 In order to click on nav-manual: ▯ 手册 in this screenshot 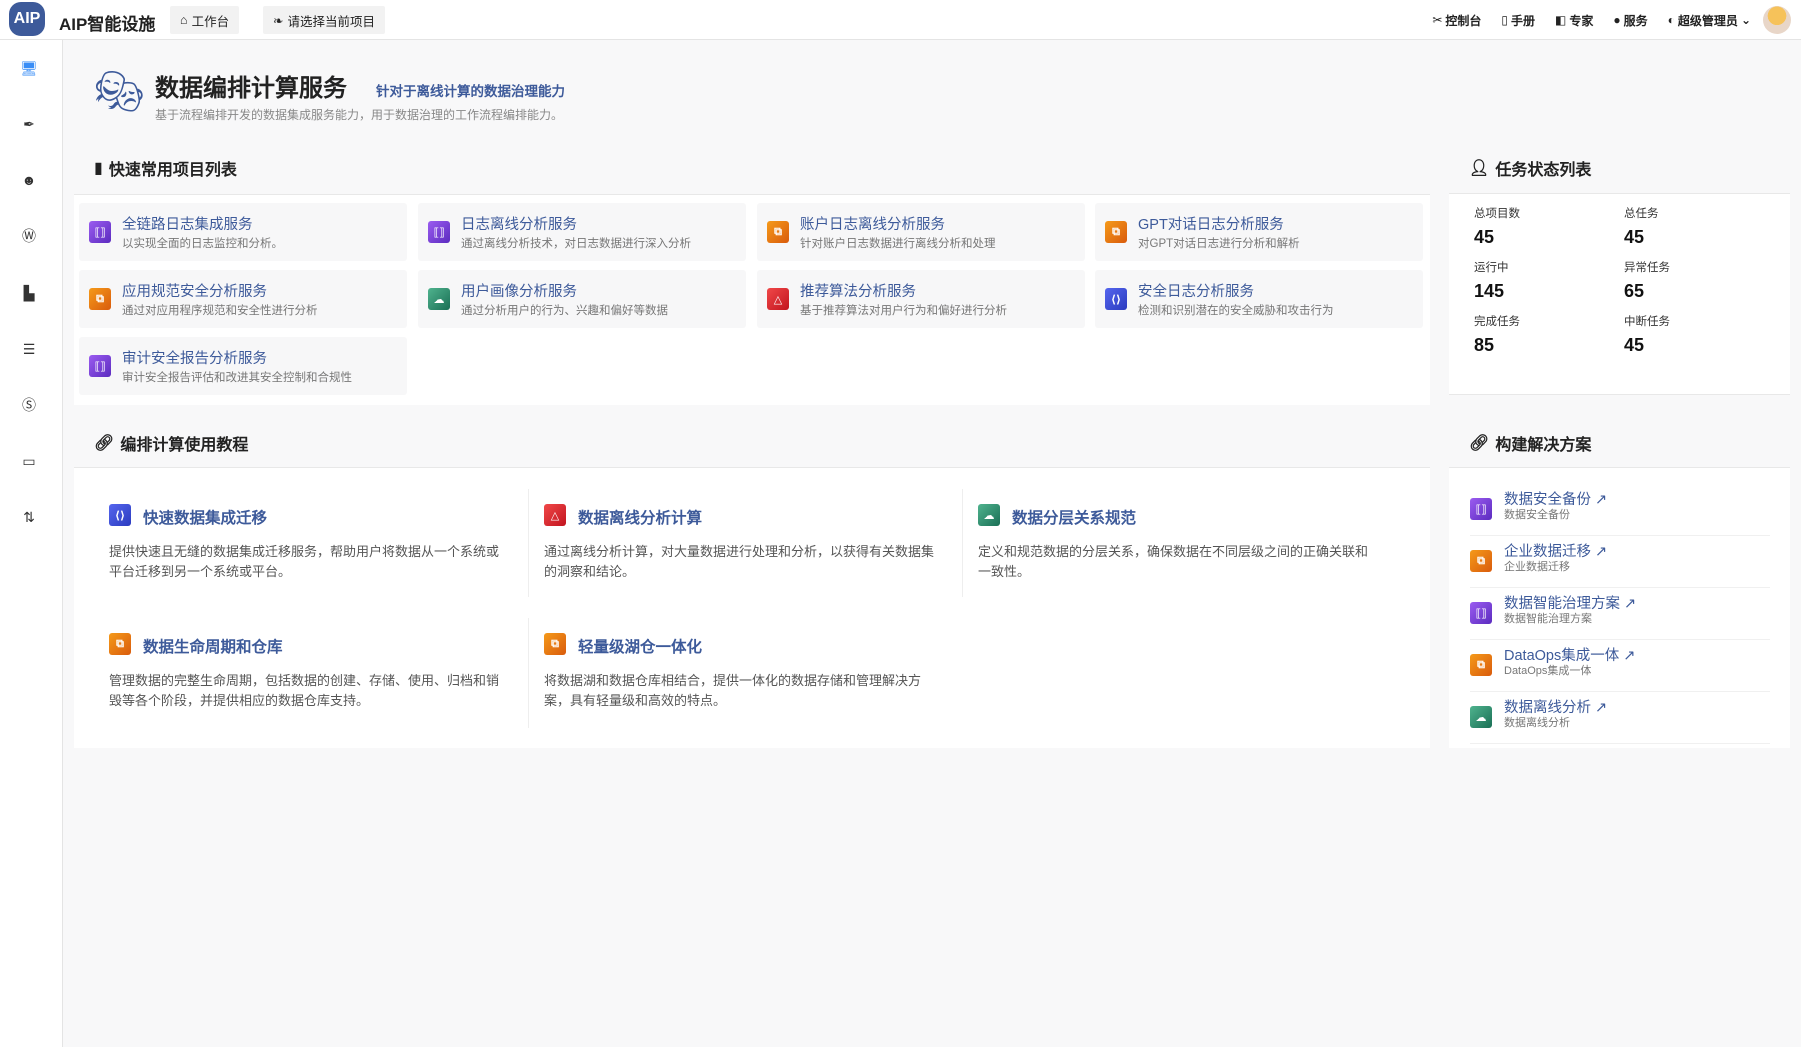, I will do `click(1518, 20)`.